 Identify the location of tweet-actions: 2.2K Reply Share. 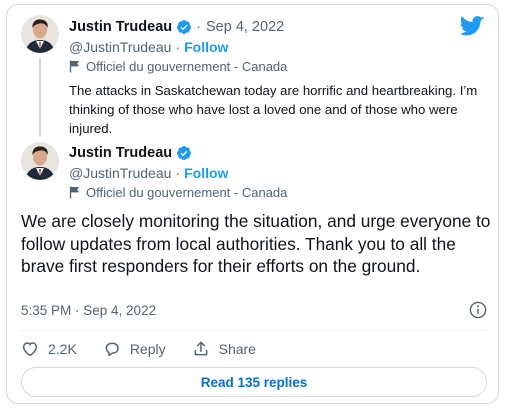
(151, 349).